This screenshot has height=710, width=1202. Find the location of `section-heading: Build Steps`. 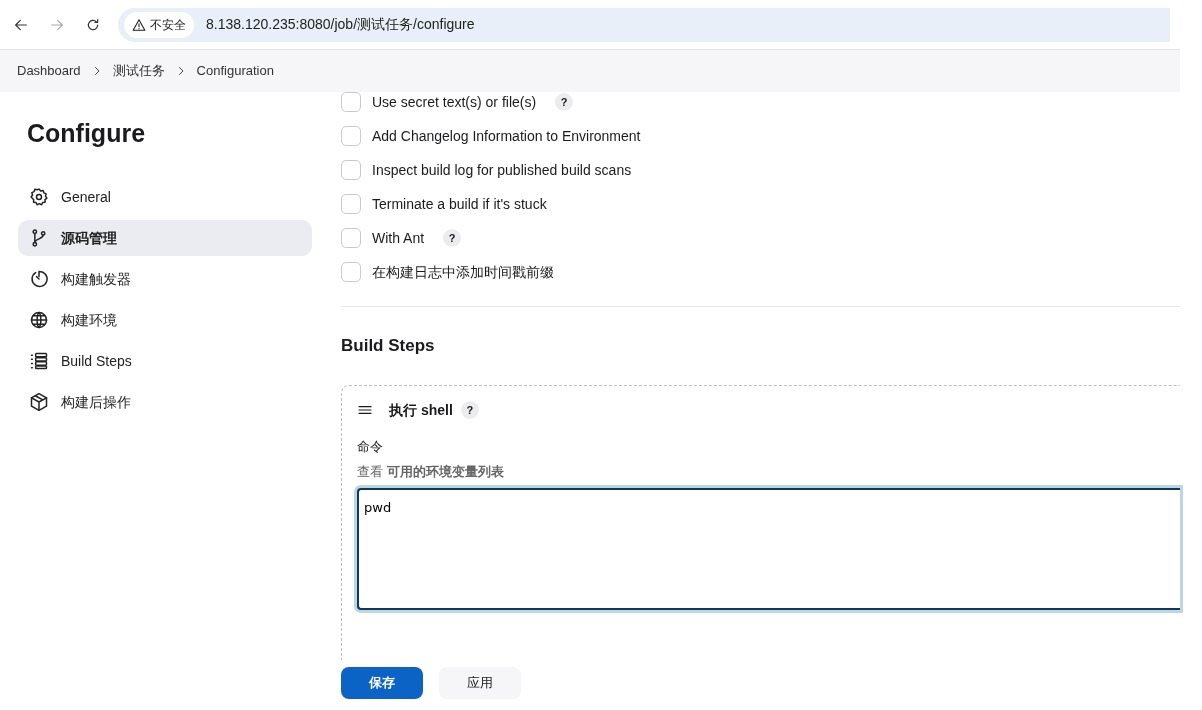

section-heading: Build Steps is located at coordinates (388, 346).